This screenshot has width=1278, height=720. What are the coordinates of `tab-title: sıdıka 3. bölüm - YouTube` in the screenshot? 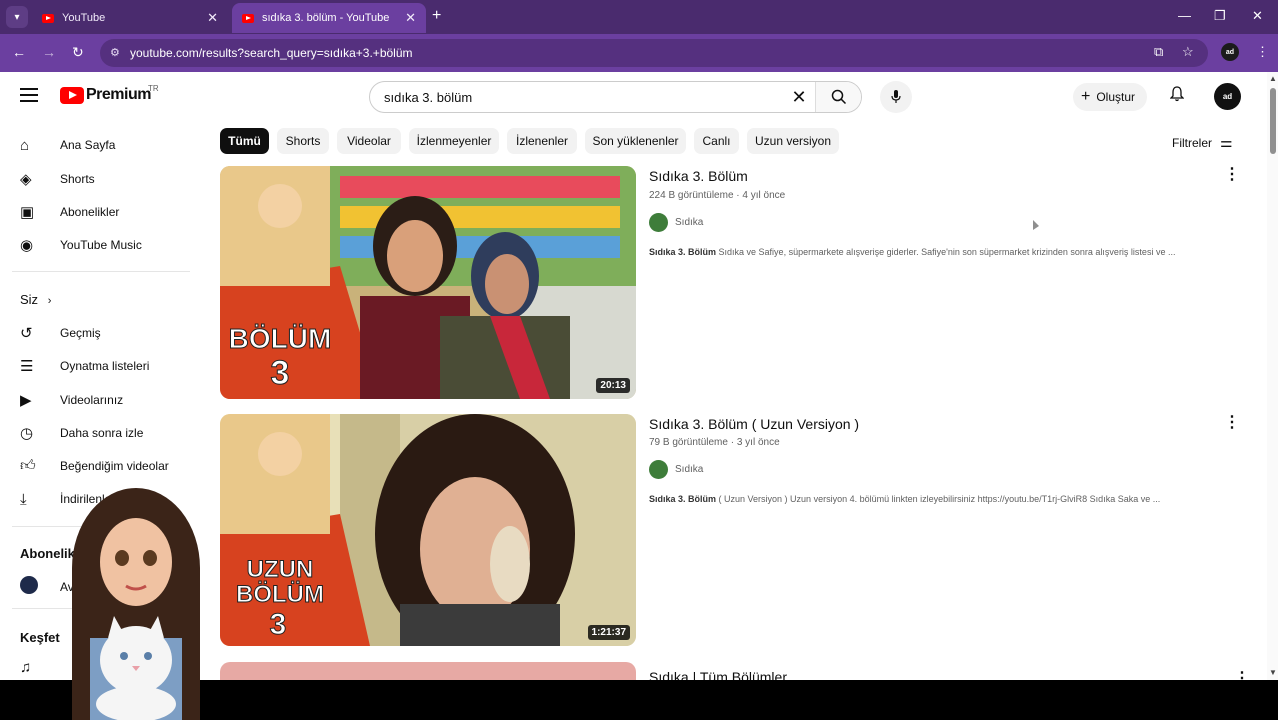 It's located at (326, 18).